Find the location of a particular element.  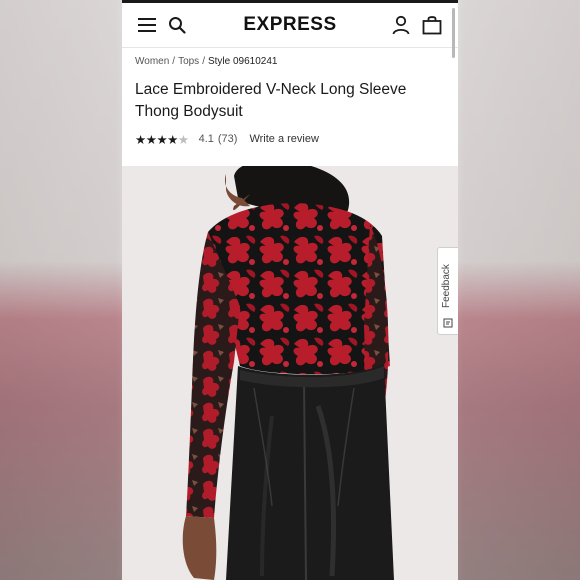

style-number: Style 09610241 is located at coordinates (242, 61).